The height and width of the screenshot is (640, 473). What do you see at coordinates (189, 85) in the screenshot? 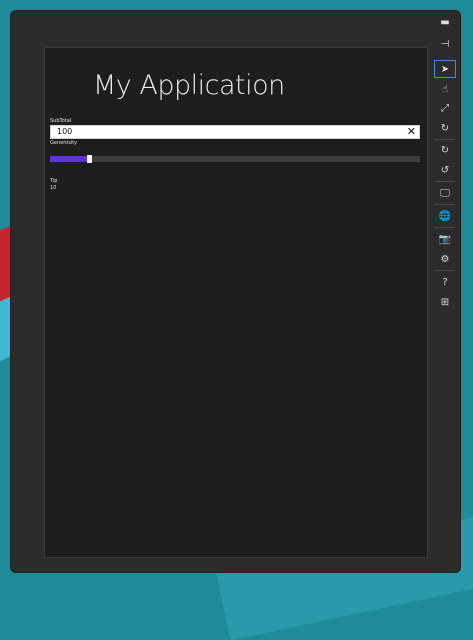
I see `app-title: My Application` at bounding box center [189, 85].